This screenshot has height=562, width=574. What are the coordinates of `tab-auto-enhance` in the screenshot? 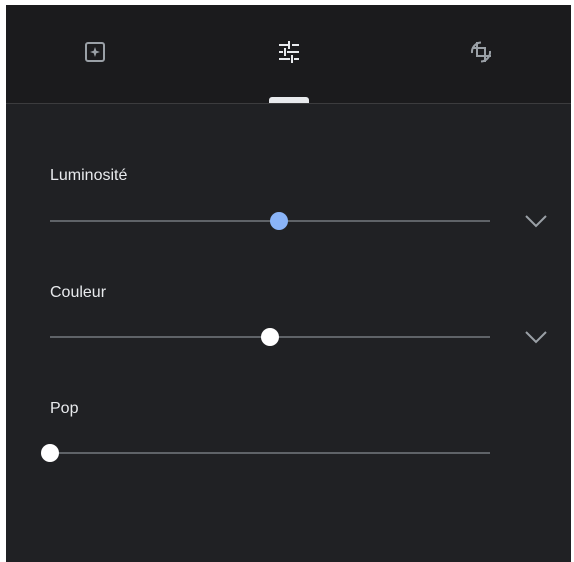 It's located at (95, 52).